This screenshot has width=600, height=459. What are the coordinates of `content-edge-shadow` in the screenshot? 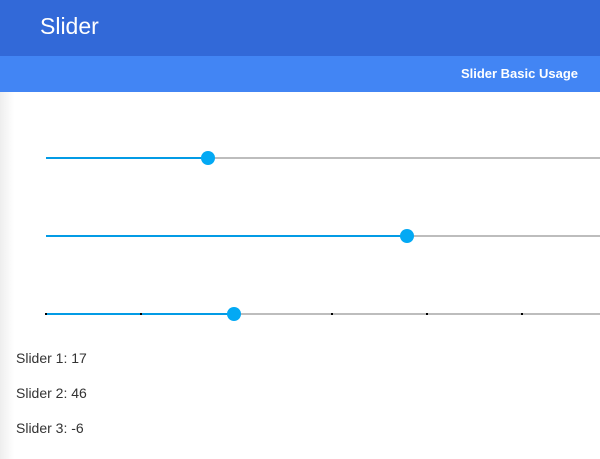 It's located at (7, 275).